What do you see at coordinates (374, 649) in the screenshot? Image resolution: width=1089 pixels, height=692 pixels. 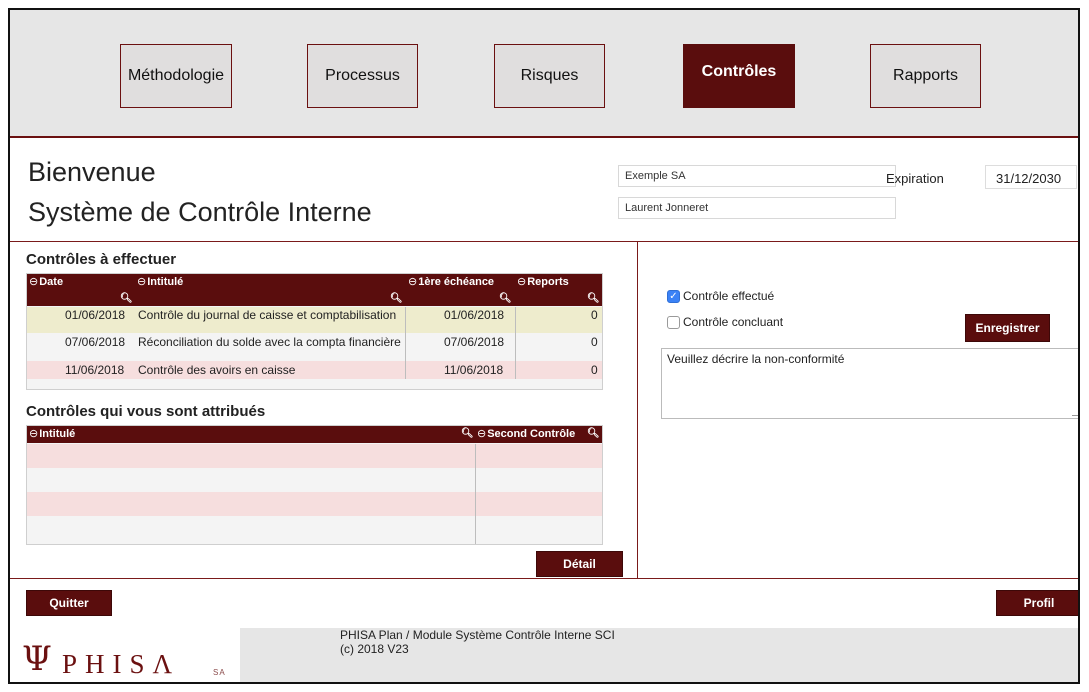 I see `footer-copyright-line: (c) 2018 V23` at bounding box center [374, 649].